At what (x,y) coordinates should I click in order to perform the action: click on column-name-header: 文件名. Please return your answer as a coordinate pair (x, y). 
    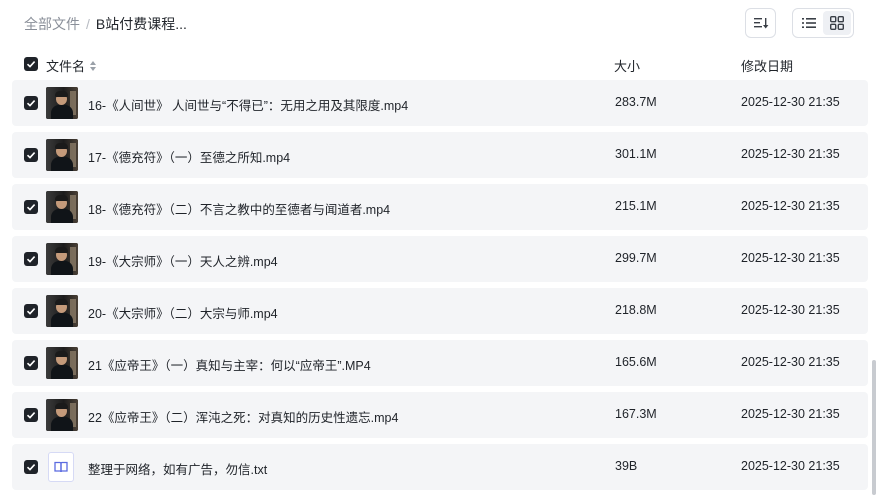
    Looking at the image, I should click on (71, 65).